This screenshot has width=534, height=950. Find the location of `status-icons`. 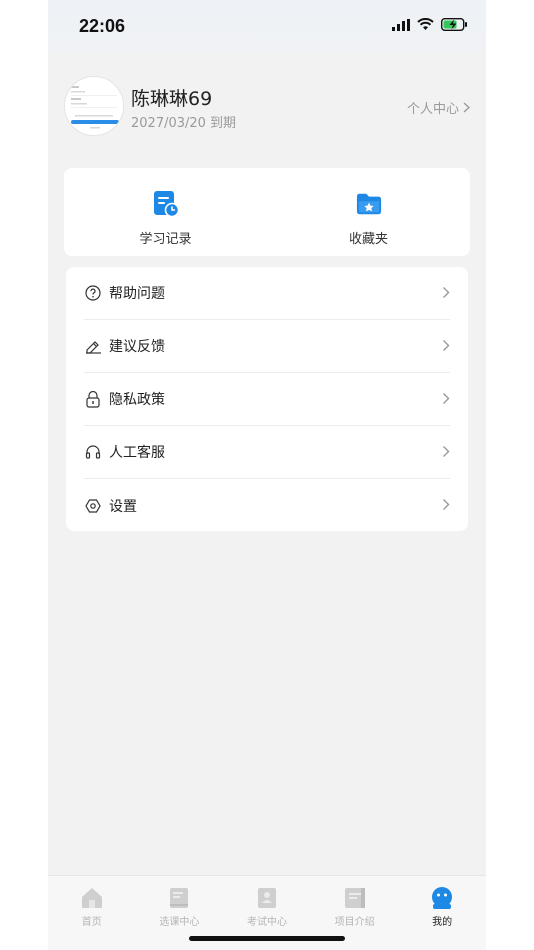

status-icons is located at coordinates (430, 24).